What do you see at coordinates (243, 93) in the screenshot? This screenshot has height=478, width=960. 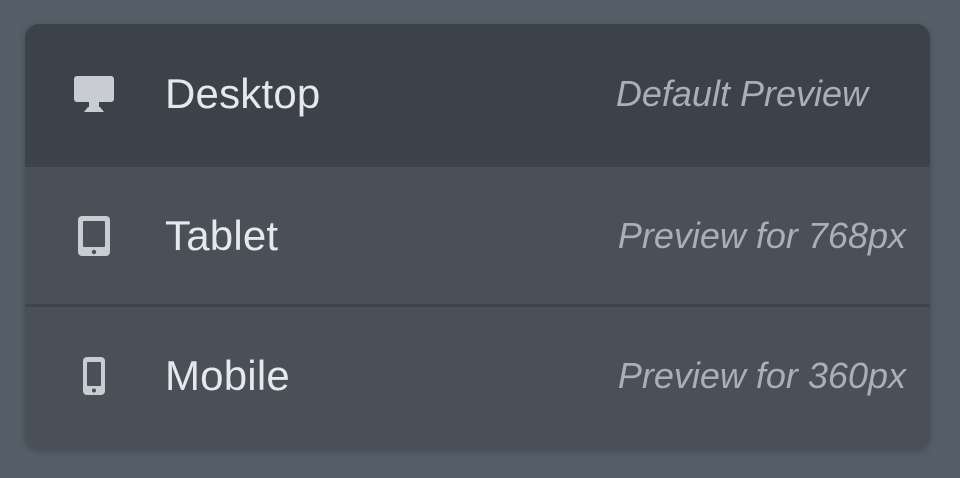 I see `menu-item-label: Desktop` at bounding box center [243, 93].